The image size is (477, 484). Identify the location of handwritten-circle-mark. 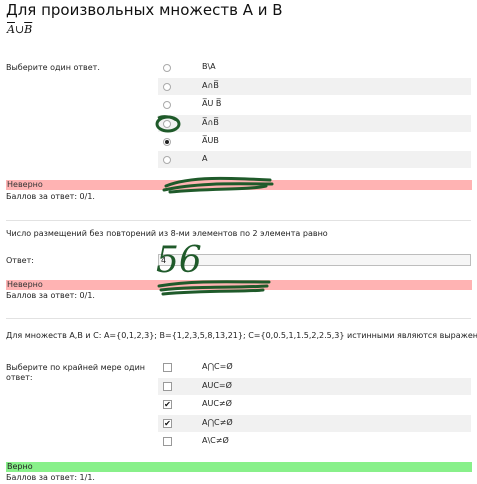
(168, 124).